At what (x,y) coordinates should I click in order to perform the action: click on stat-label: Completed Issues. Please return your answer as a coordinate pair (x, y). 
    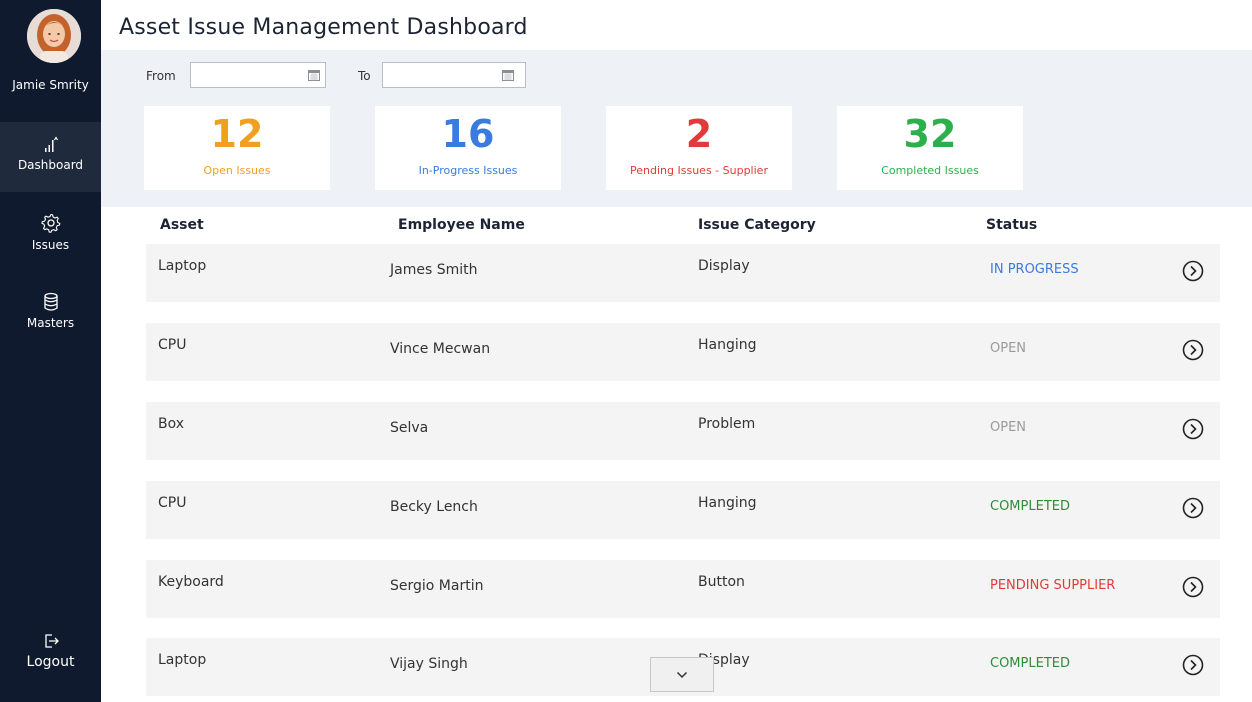
    Looking at the image, I should click on (930, 170).